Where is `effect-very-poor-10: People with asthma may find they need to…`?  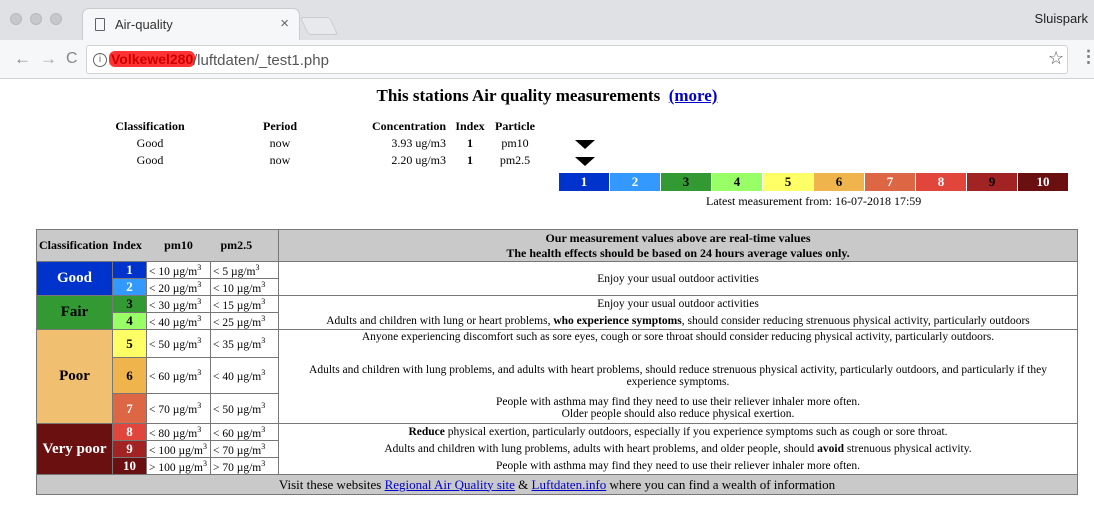
effect-very-poor-10: People with asthma may find they need to… is located at coordinates (678, 466).